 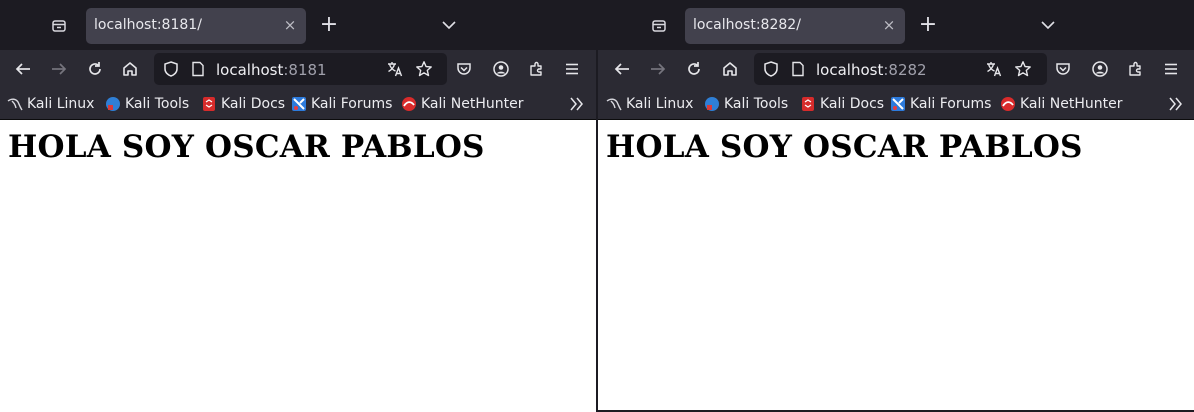 I want to click on navigation-toolbar: localhost:8282, so click(x=896, y=69).